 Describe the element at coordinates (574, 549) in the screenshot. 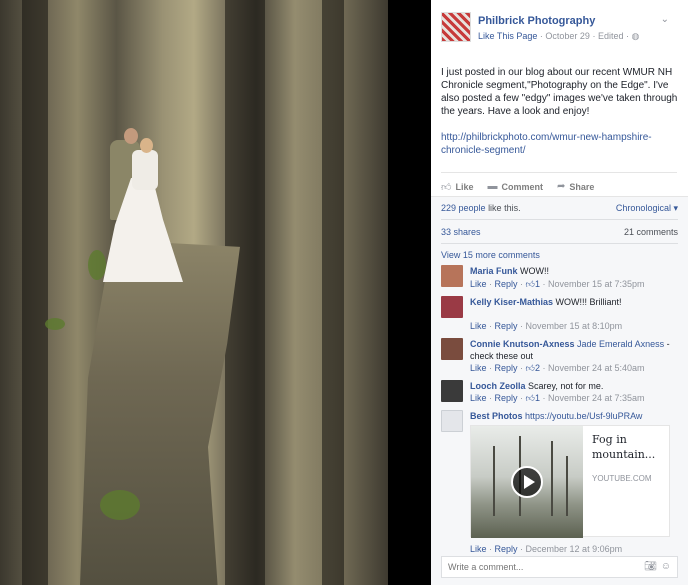

I see `comment-time: December 12 at 9:06pm` at that location.